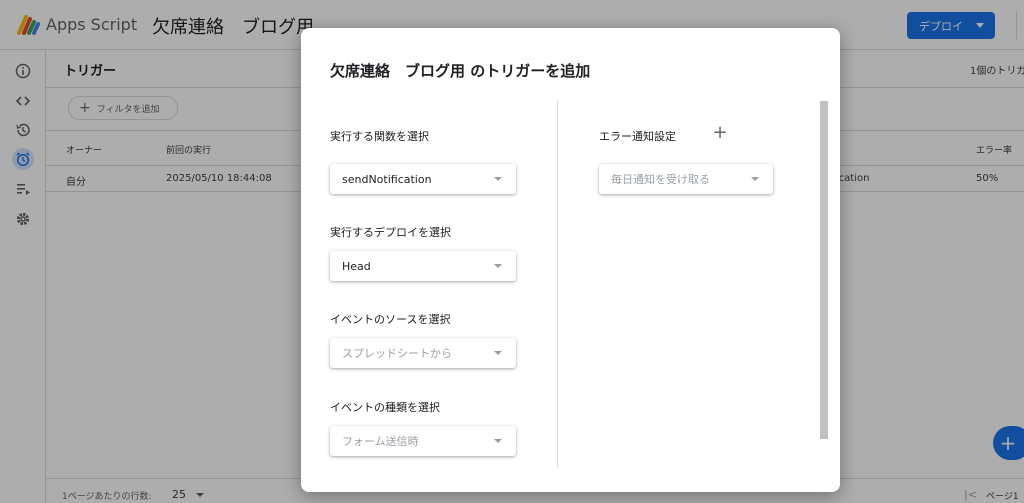 Image resolution: width=1024 pixels, height=503 pixels. What do you see at coordinates (637, 136) in the screenshot?
I see `error-notification-label: エラー通知設定` at bounding box center [637, 136].